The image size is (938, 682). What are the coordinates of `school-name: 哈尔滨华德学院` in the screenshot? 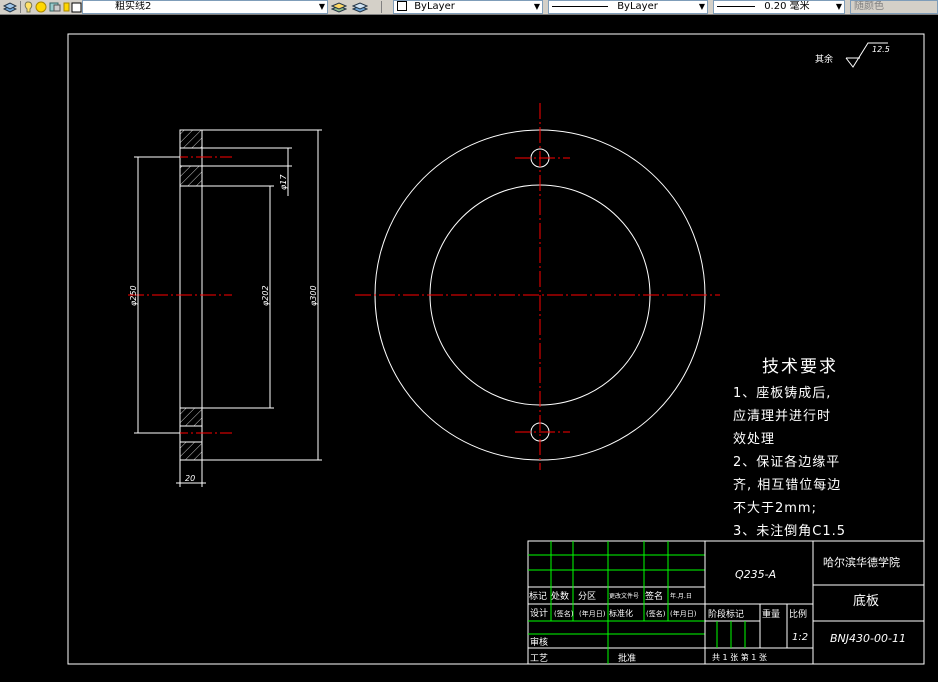 It's located at (861, 562).